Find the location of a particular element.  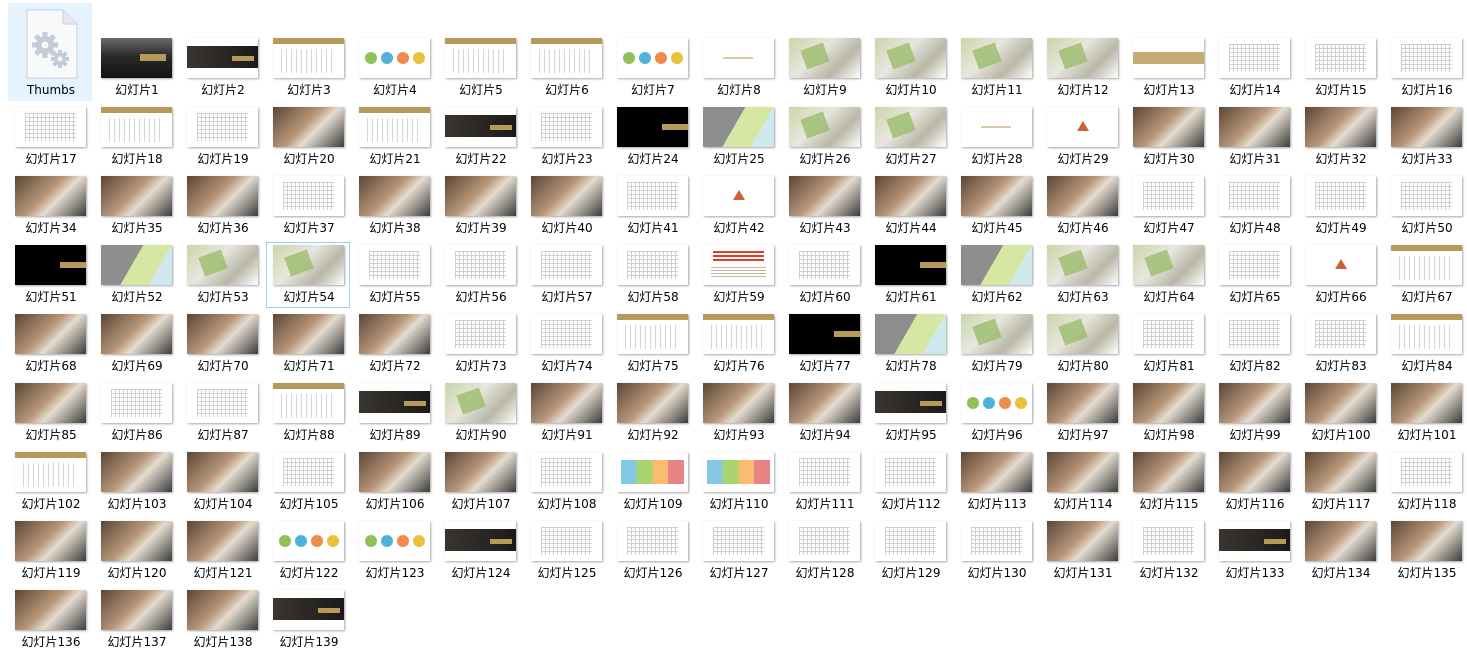

file-item-slide-101: 幻灯片101 is located at coordinates (1425, 413).